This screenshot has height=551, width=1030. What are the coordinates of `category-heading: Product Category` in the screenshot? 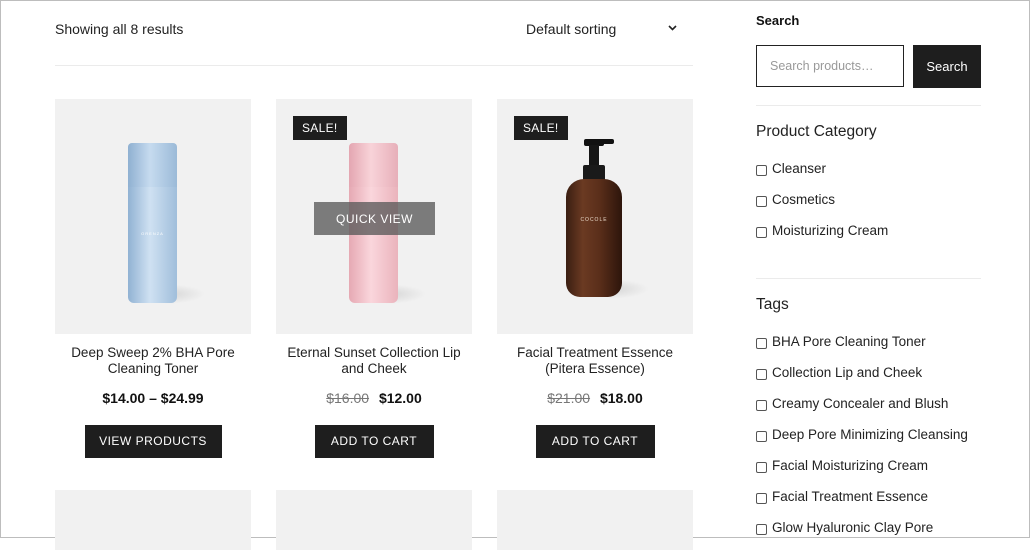 It's located at (816, 131).